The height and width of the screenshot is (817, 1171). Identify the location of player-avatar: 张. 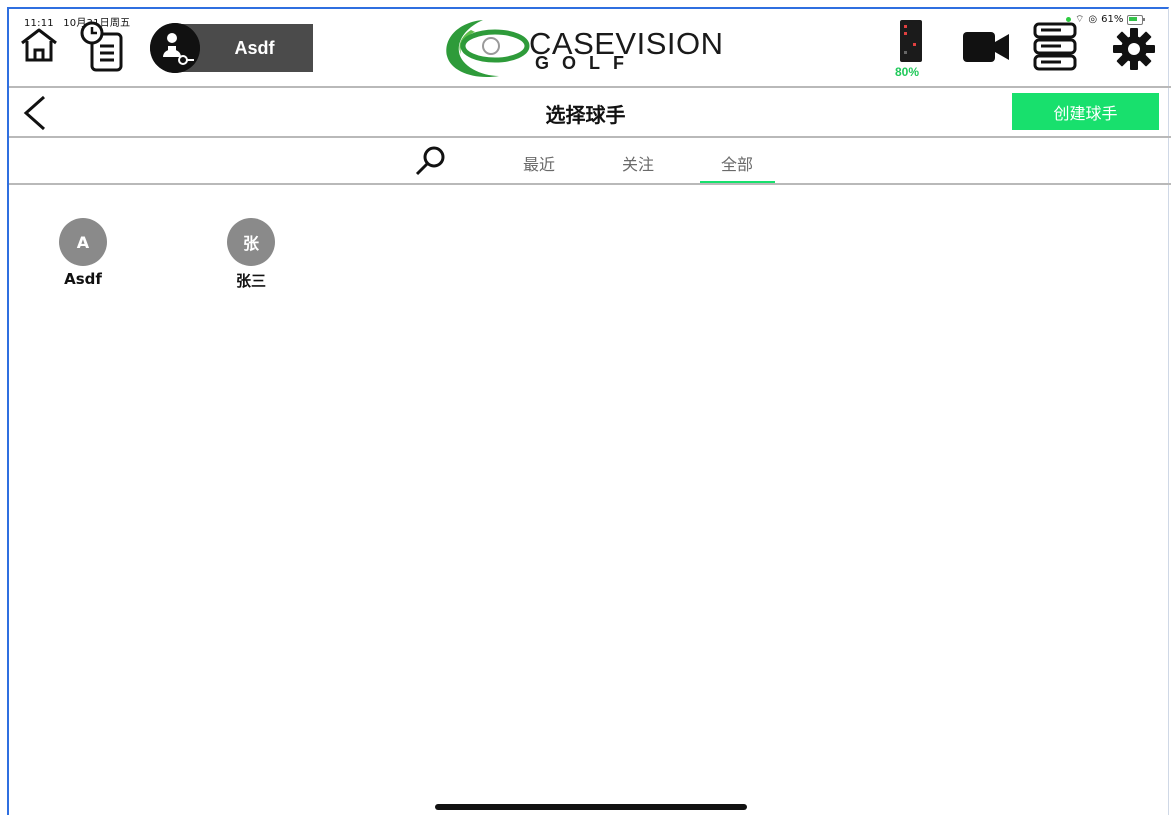
(251, 242).